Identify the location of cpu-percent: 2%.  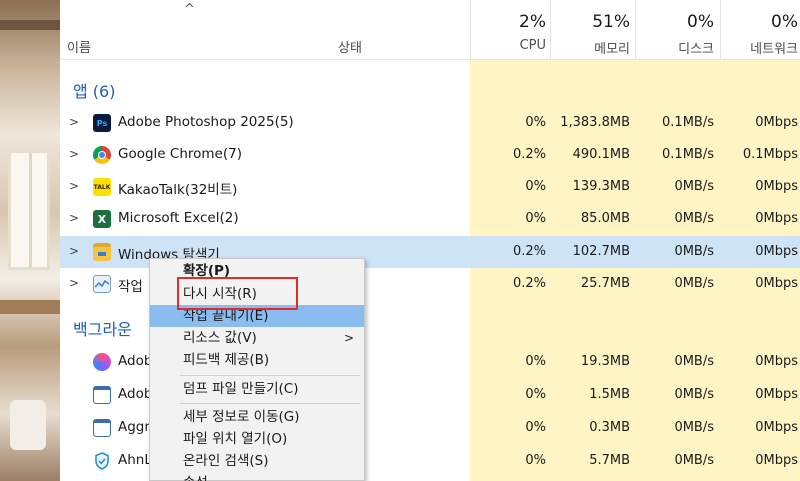
(532, 22).